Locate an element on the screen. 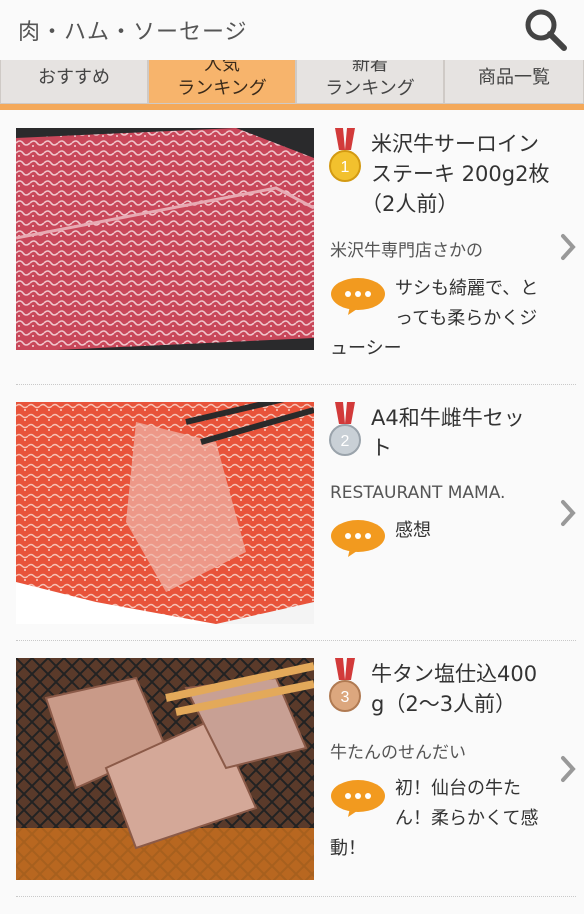  tab-underline is located at coordinates (292, 107).